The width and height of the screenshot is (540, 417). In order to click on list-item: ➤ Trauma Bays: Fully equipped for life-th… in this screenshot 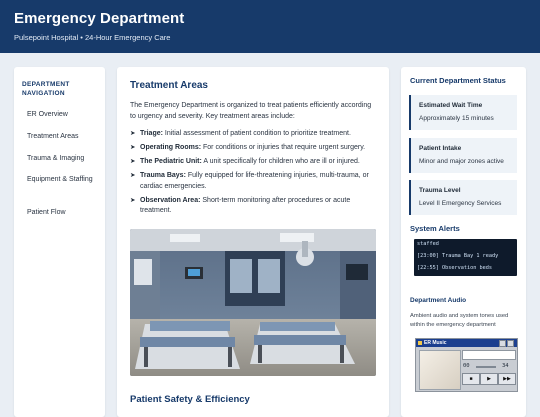, I will do `click(249, 181)`.